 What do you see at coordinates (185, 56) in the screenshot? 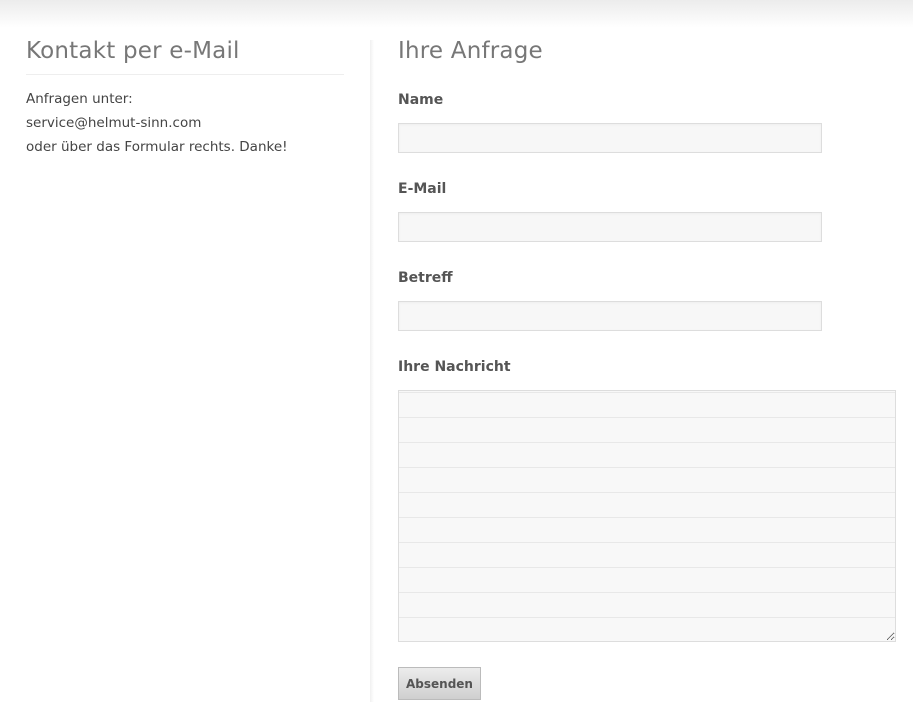
I see `contact-title: Kontakt per e-Mail` at bounding box center [185, 56].